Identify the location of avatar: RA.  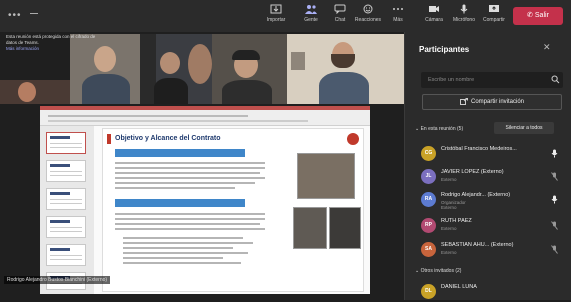
(428, 199).